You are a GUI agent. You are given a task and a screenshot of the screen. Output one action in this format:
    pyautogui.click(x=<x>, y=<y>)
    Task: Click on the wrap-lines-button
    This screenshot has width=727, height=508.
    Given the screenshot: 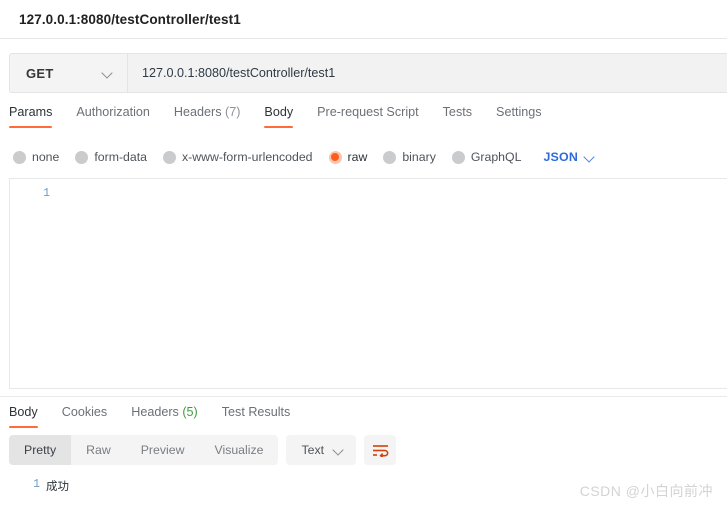 What is the action you would take?
    pyautogui.click(x=380, y=450)
    